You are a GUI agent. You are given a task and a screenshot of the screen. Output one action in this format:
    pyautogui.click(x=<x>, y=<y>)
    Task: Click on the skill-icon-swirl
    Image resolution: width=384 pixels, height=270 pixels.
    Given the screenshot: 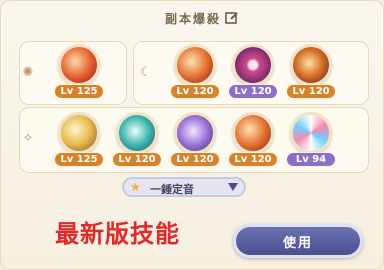 What is the action you would take?
    pyautogui.click(x=311, y=133)
    